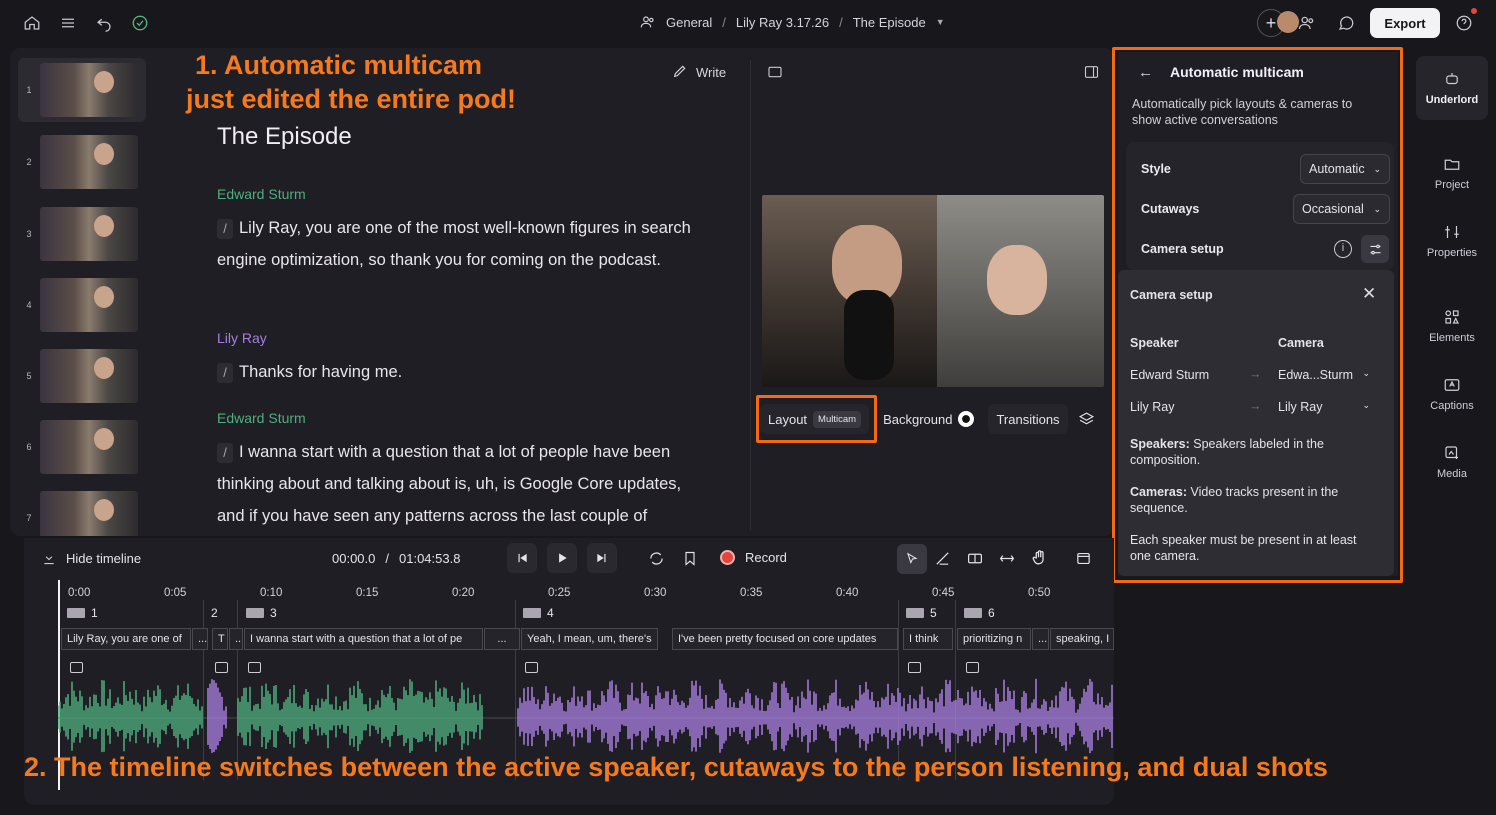  I want to click on rail-item-captions: Captions, so click(1452, 394).